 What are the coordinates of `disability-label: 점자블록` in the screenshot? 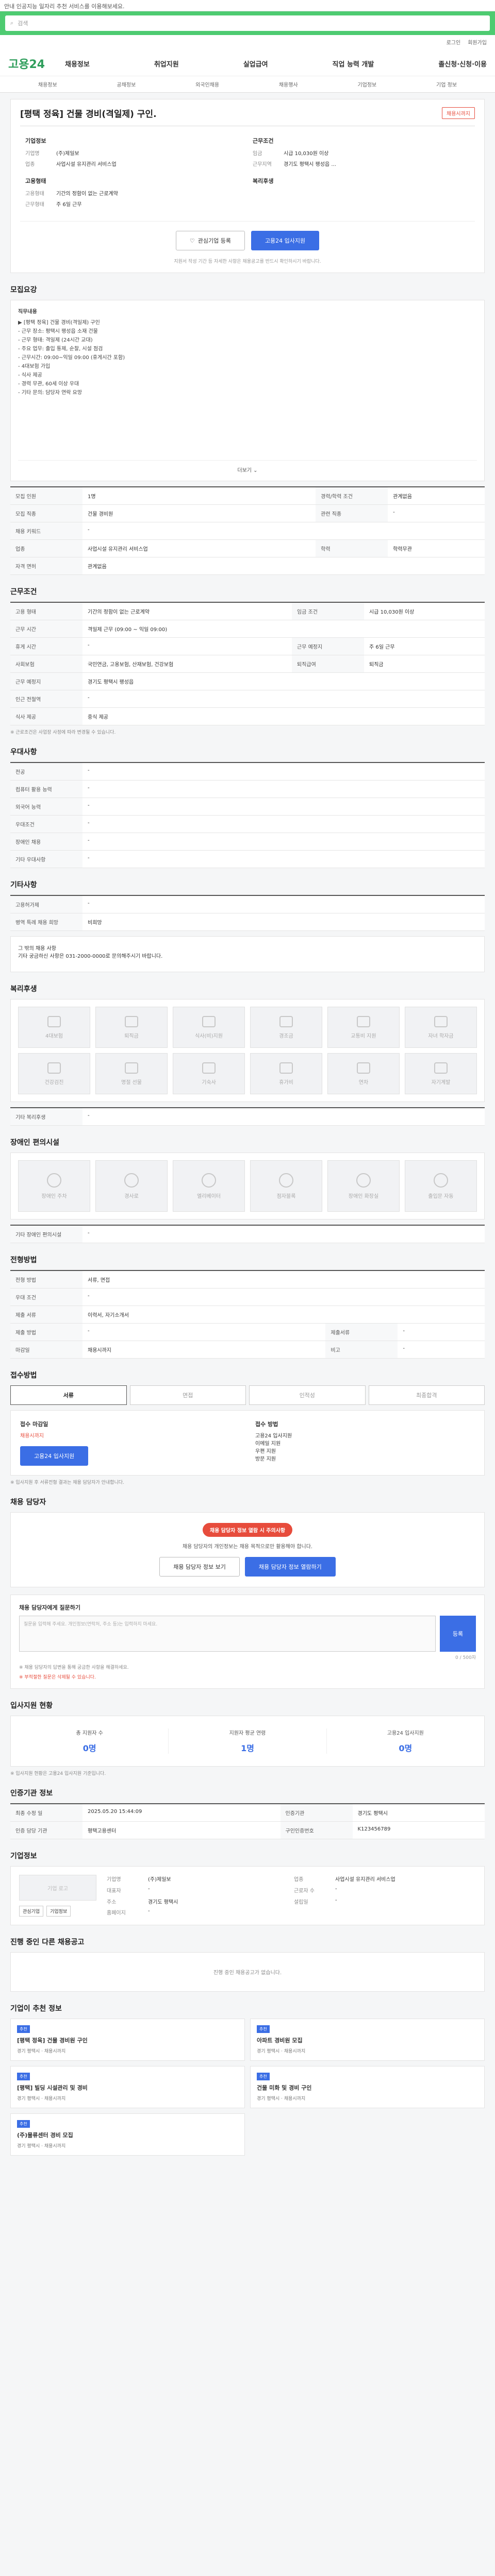 It's located at (286, 1196).